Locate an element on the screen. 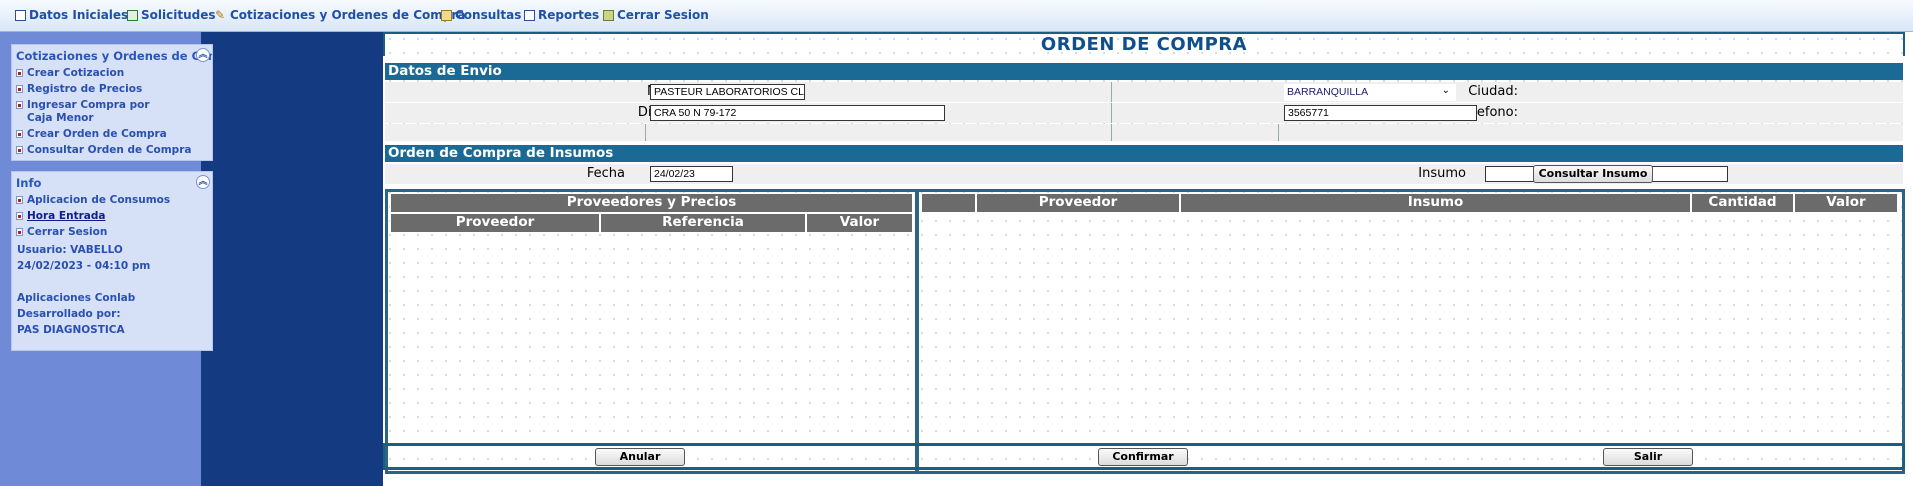 Image resolution: width=1913 pixels, height=486 pixels. page-title: ORDEN DE COMPRA is located at coordinates (1144, 44).